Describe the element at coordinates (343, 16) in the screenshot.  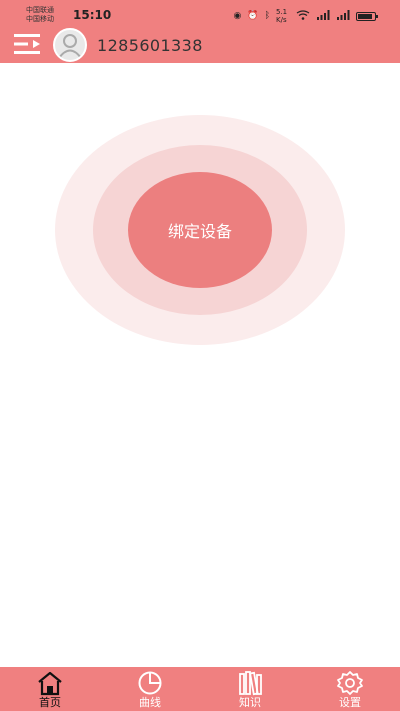
I see `signal-2-icon` at that location.